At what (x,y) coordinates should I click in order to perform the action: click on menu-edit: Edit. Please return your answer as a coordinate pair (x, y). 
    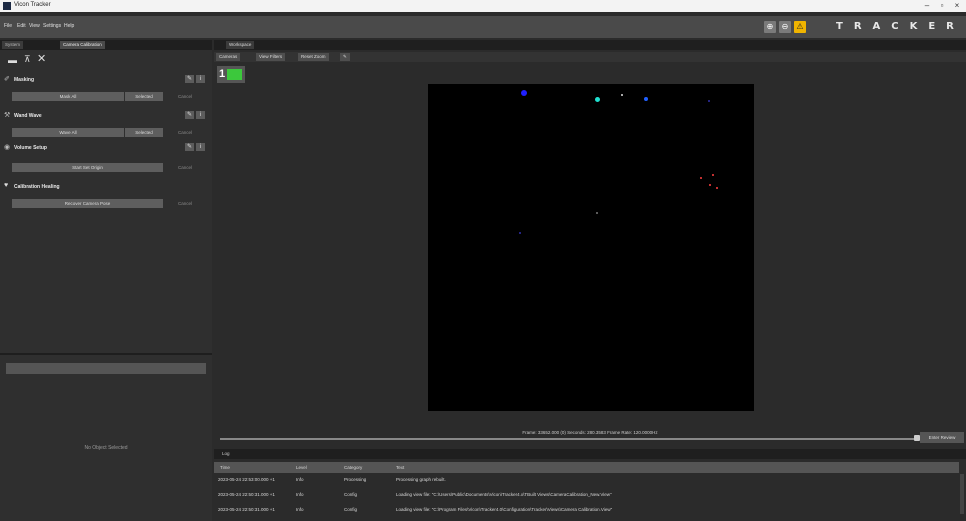
    Looking at the image, I should click on (21, 26).